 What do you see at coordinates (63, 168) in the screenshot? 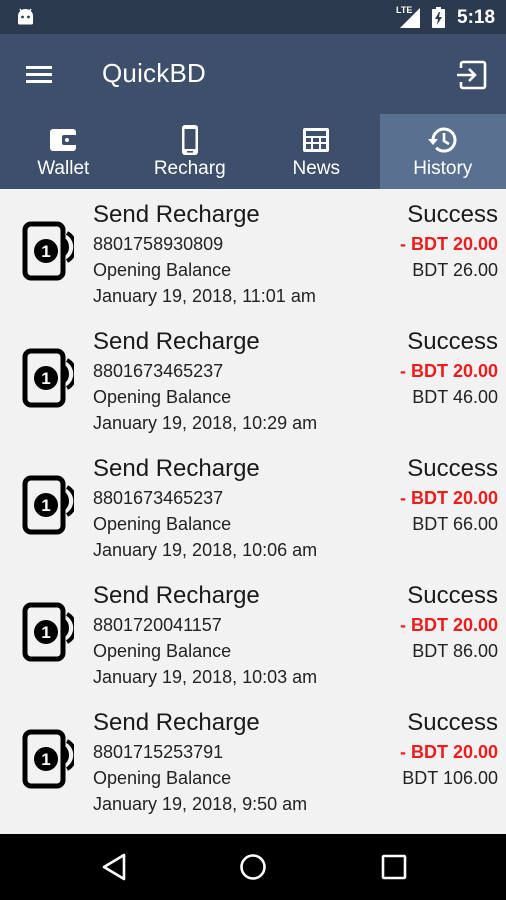
I see `tab-label: Wallet` at bounding box center [63, 168].